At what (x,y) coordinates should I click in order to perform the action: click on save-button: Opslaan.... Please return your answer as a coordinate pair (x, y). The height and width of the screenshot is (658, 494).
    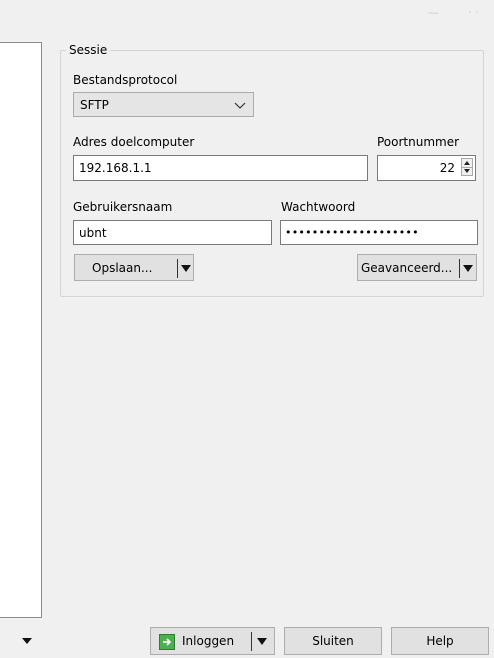
    Looking at the image, I should click on (134, 267).